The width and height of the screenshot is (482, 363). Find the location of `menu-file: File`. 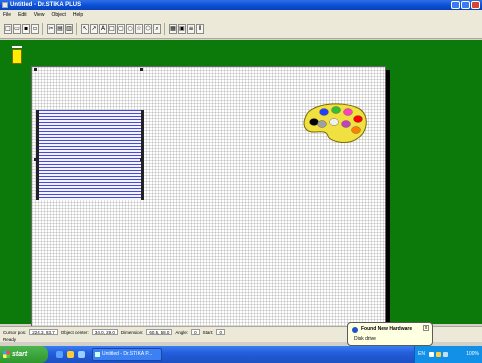

menu-file: File is located at coordinates (7, 15).